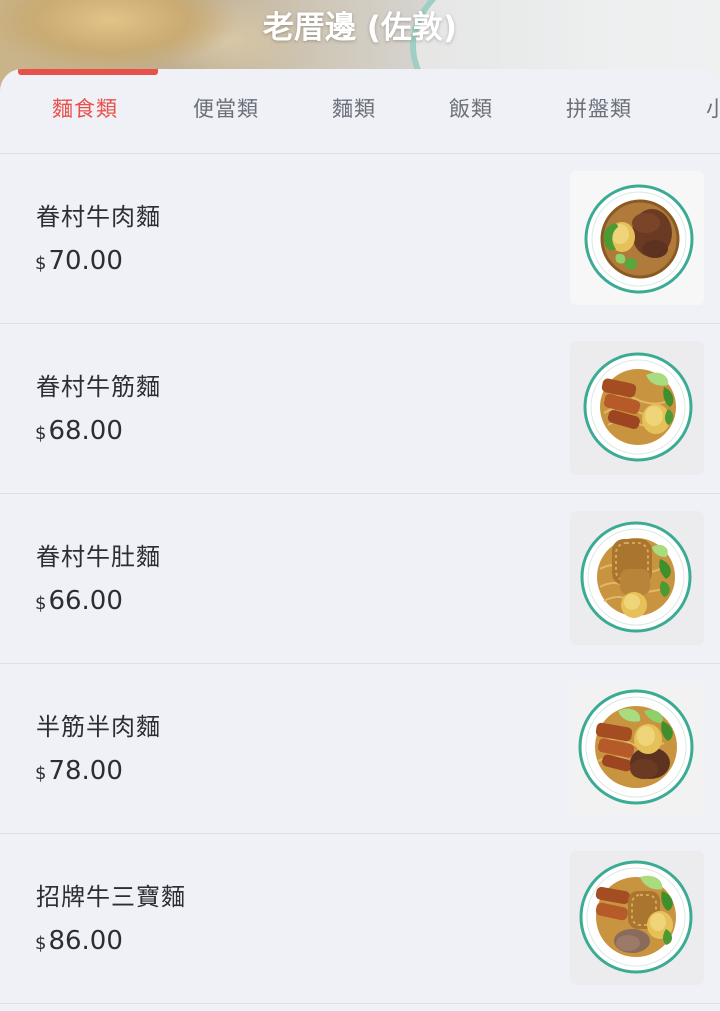  I want to click on price-value: 68.00, so click(85, 431).